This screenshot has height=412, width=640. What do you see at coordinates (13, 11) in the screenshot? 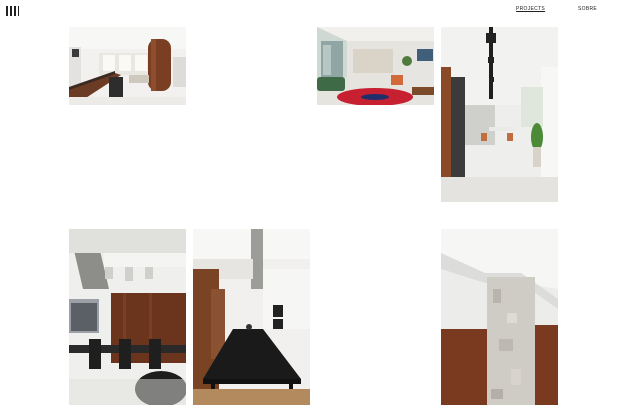
I see `logo-mark-icon` at bounding box center [13, 11].